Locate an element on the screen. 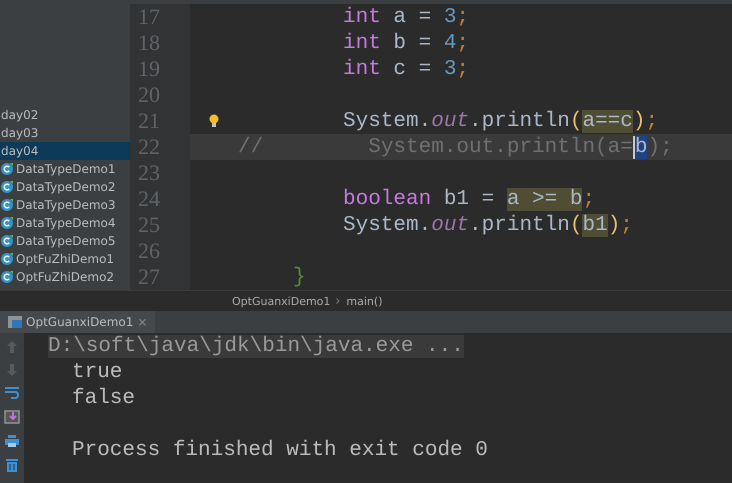 The height and width of the screenshot is (483, 732). breadcrumb: main() is located at coordinates (364, 301).